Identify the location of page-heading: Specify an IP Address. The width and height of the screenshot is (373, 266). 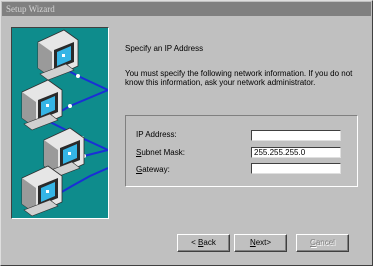
(164, 48).